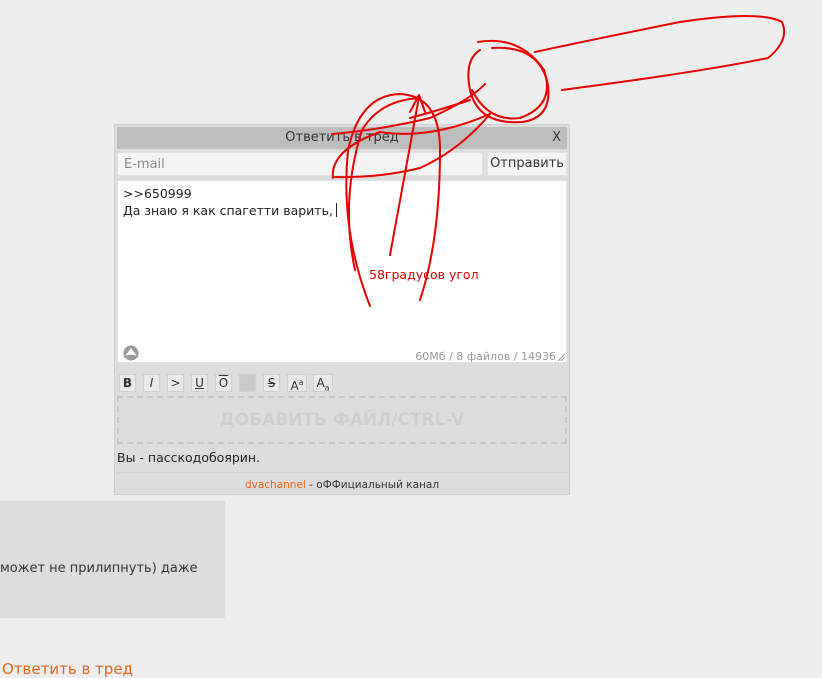  Describe the element at coordinates (372, 485) in the screenshot. I see `footer-text: - оФФициальный канал` at that location.